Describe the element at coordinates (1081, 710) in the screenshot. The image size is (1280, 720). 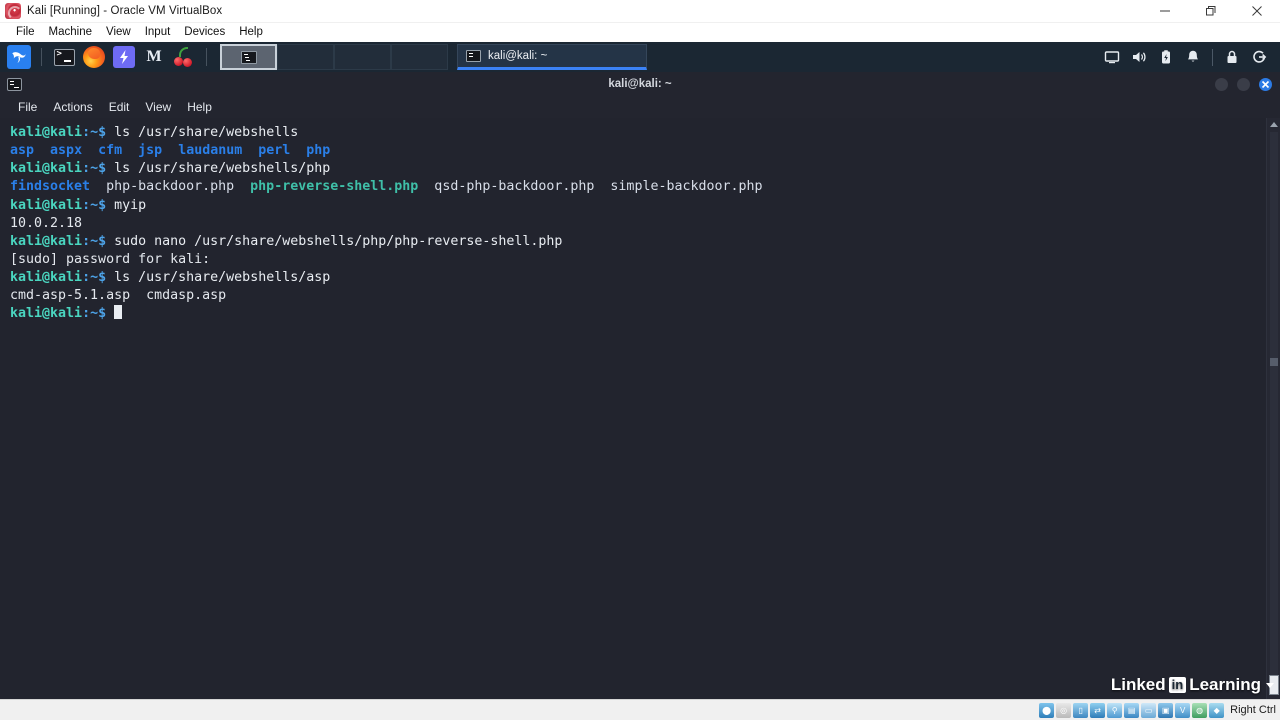
I see `floppy-drive-icon: ▯` at that location.